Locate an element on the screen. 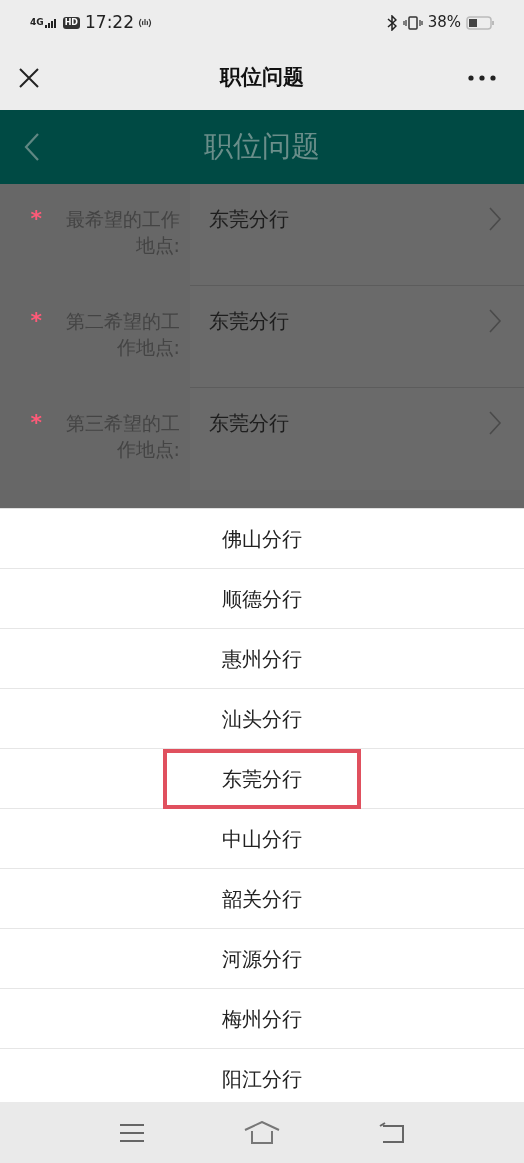 The height and width of the screenshot is (1163, 524). close-icon is located at coordinates (29, 77).